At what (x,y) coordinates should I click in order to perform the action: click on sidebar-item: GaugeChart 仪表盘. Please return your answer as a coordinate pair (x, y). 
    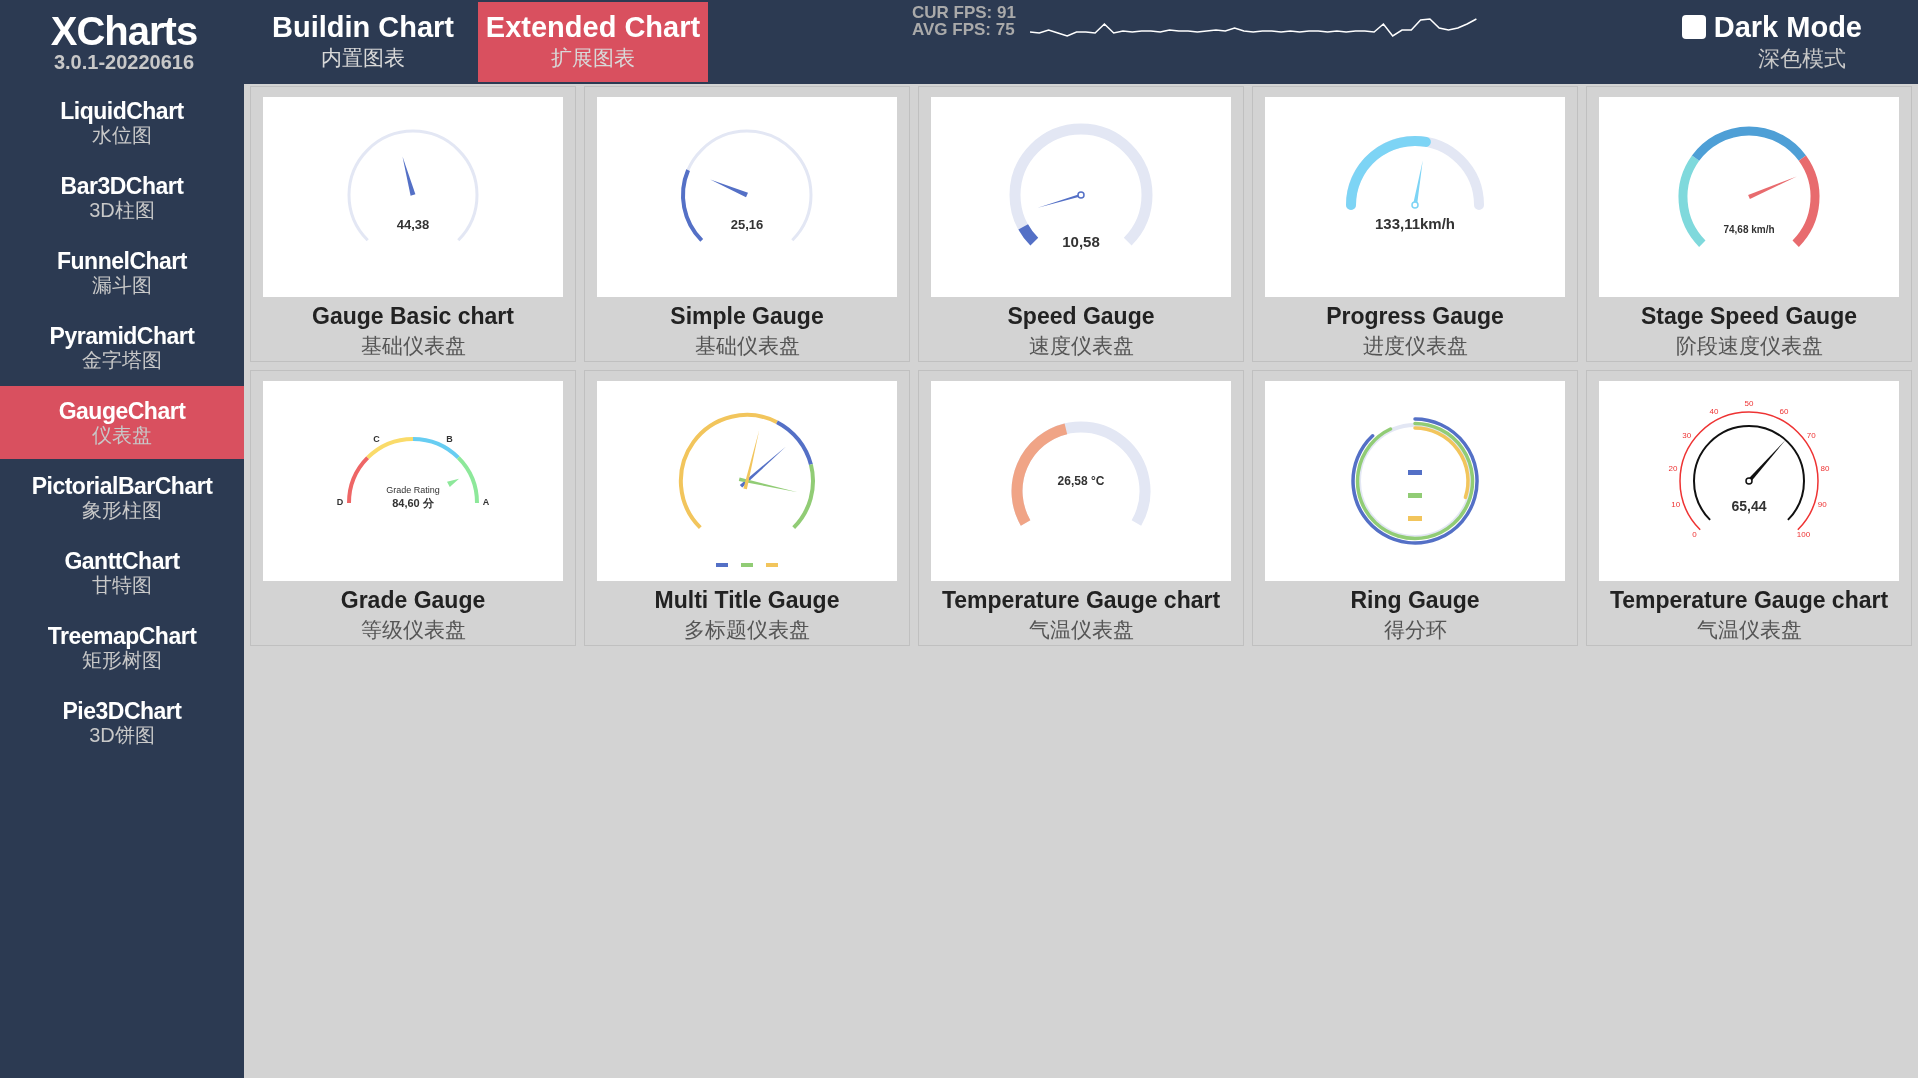
    Looking at the image, I should click on (122, 422).